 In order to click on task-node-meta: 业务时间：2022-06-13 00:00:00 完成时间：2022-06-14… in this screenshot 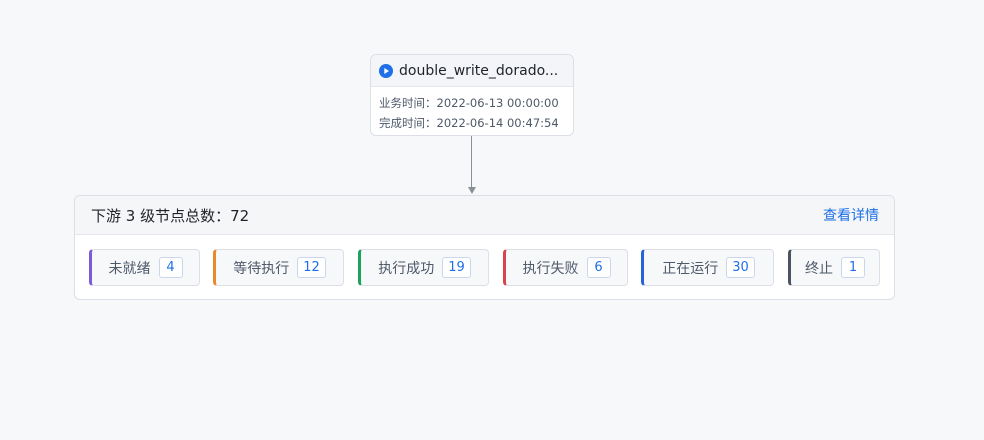, I will do `click(472, 110)`.